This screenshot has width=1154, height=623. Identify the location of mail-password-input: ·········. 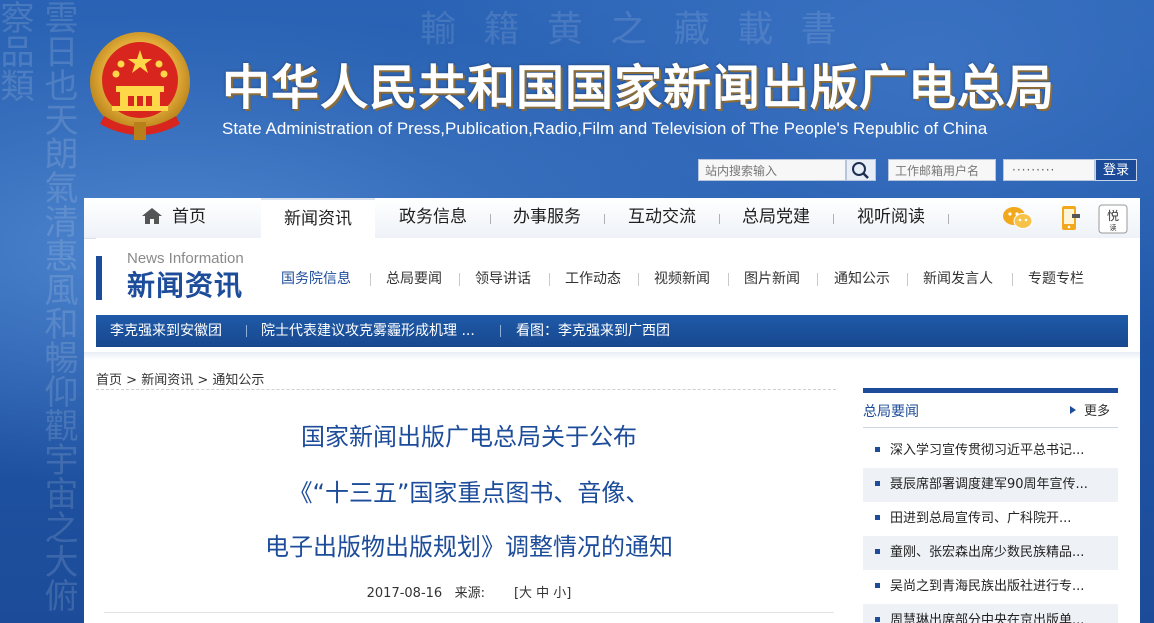
(1049, 170).